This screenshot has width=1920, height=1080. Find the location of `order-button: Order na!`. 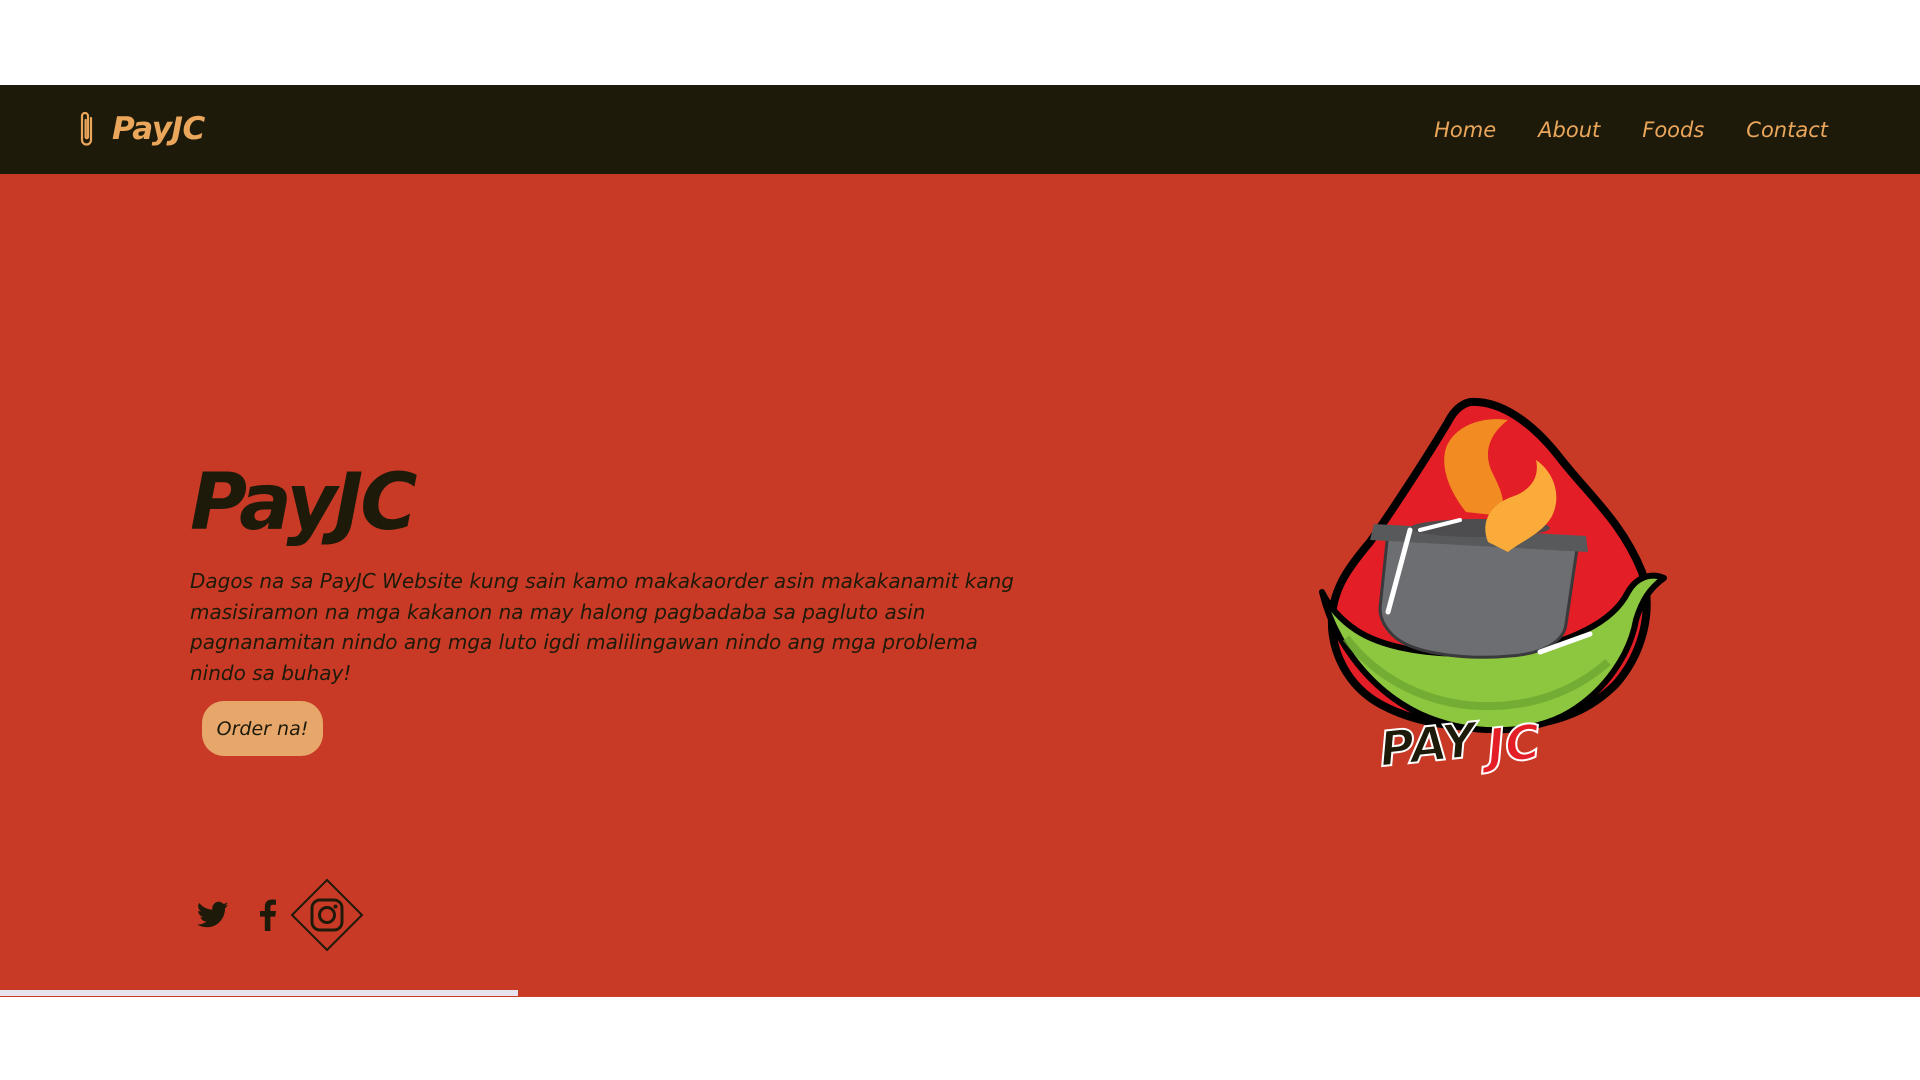

order-button: Order na! is located at coordinates (262, 728).